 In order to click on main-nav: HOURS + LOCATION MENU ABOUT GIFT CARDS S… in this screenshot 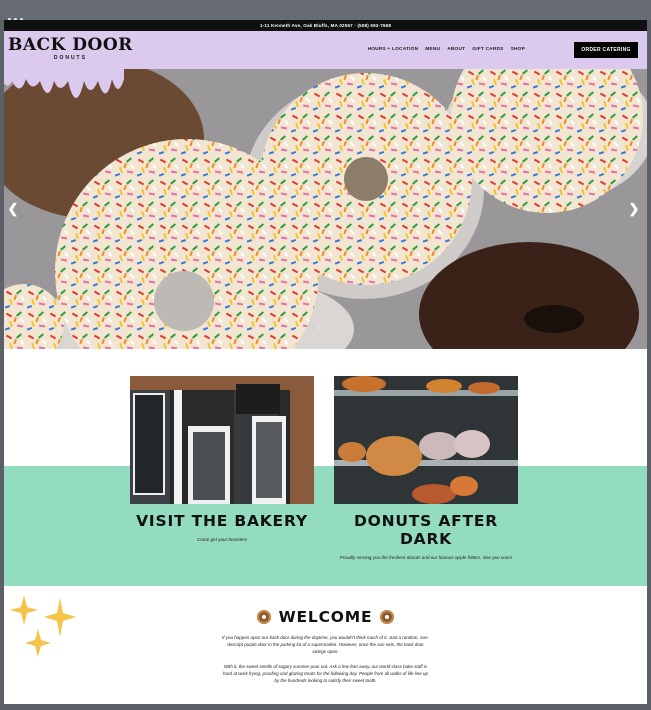, I will do `click(446, 49)`.